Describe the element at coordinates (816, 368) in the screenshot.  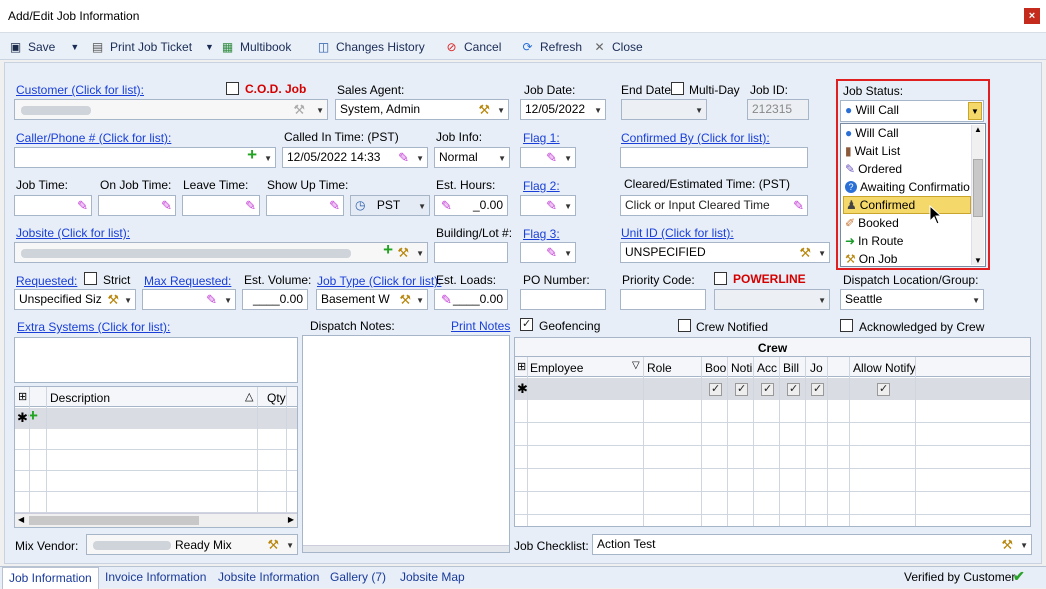
I see `col-on-job: Jo` at that location.